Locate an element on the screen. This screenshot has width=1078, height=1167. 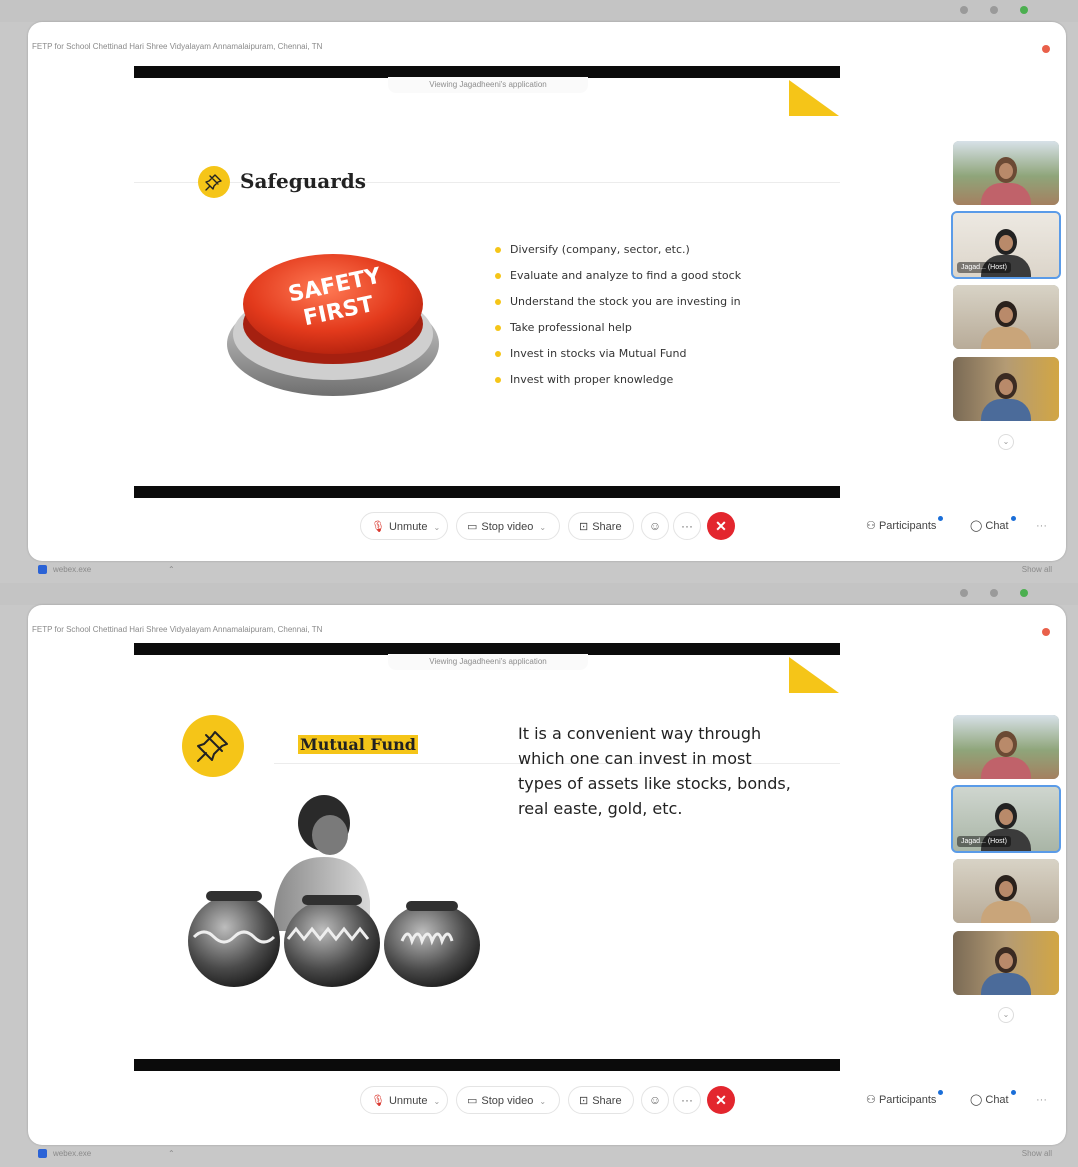
webex-icon is located at coordinates (42, 570).